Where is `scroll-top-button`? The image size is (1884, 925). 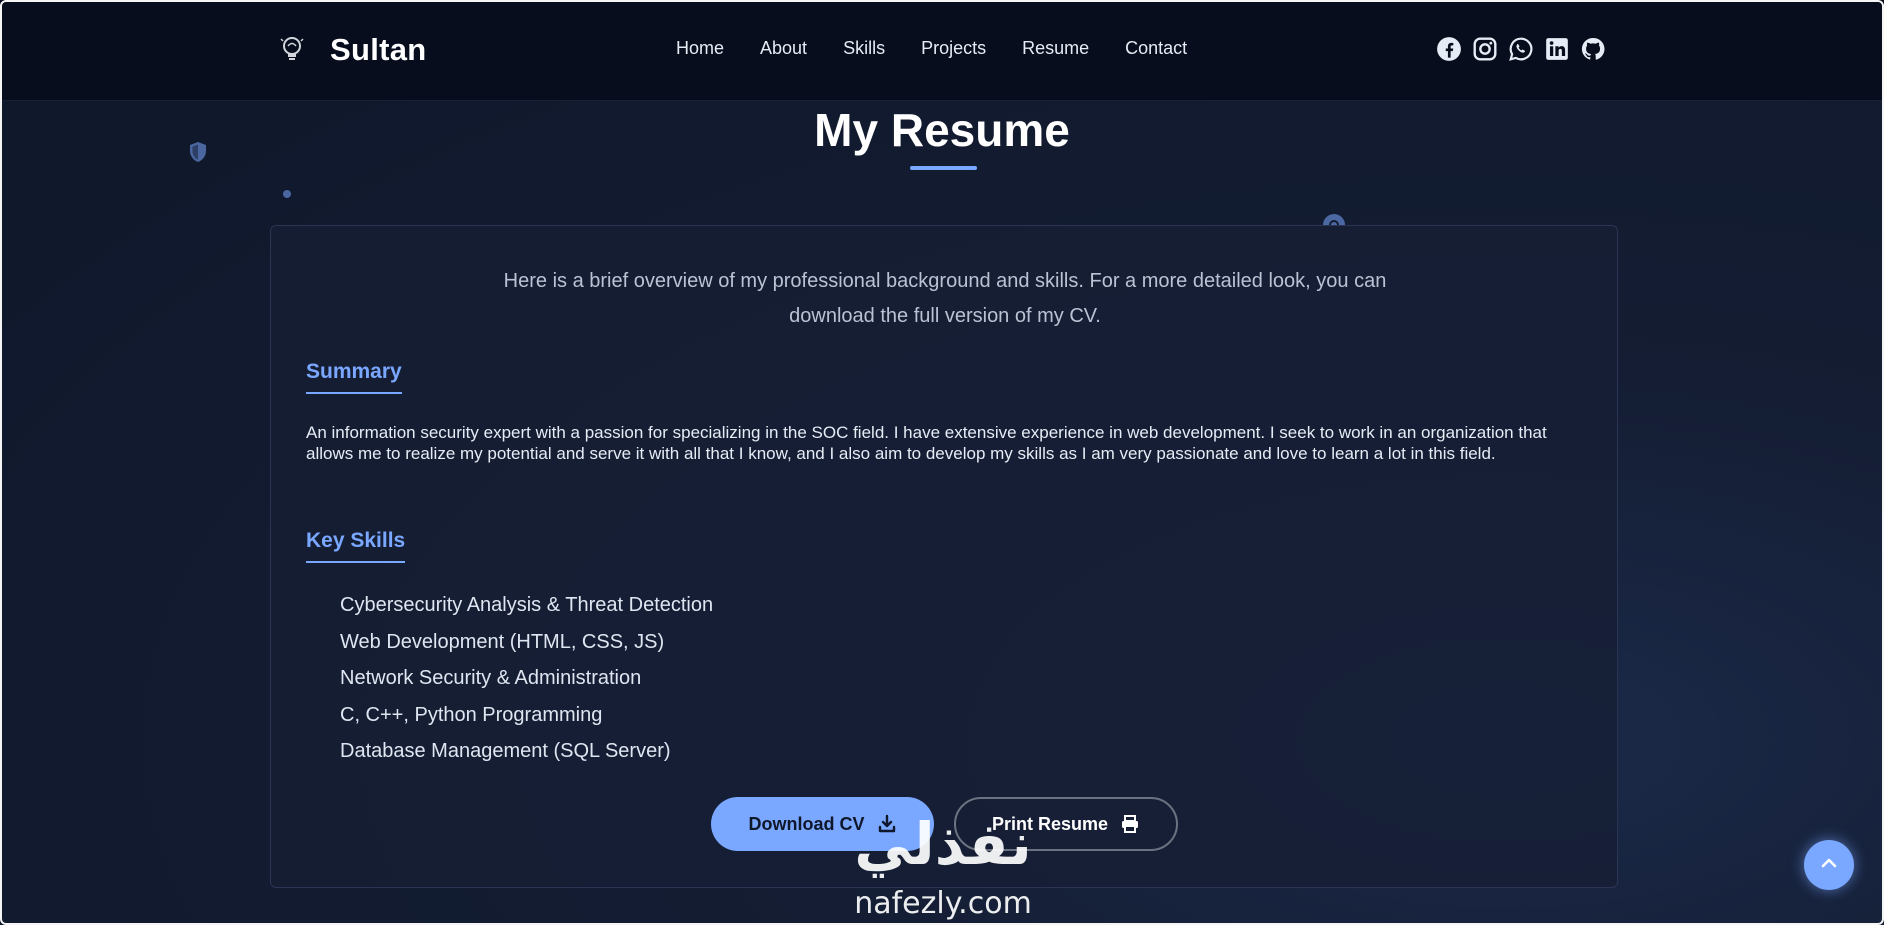
scroll-top-button is located at coordinates (1829, 865).